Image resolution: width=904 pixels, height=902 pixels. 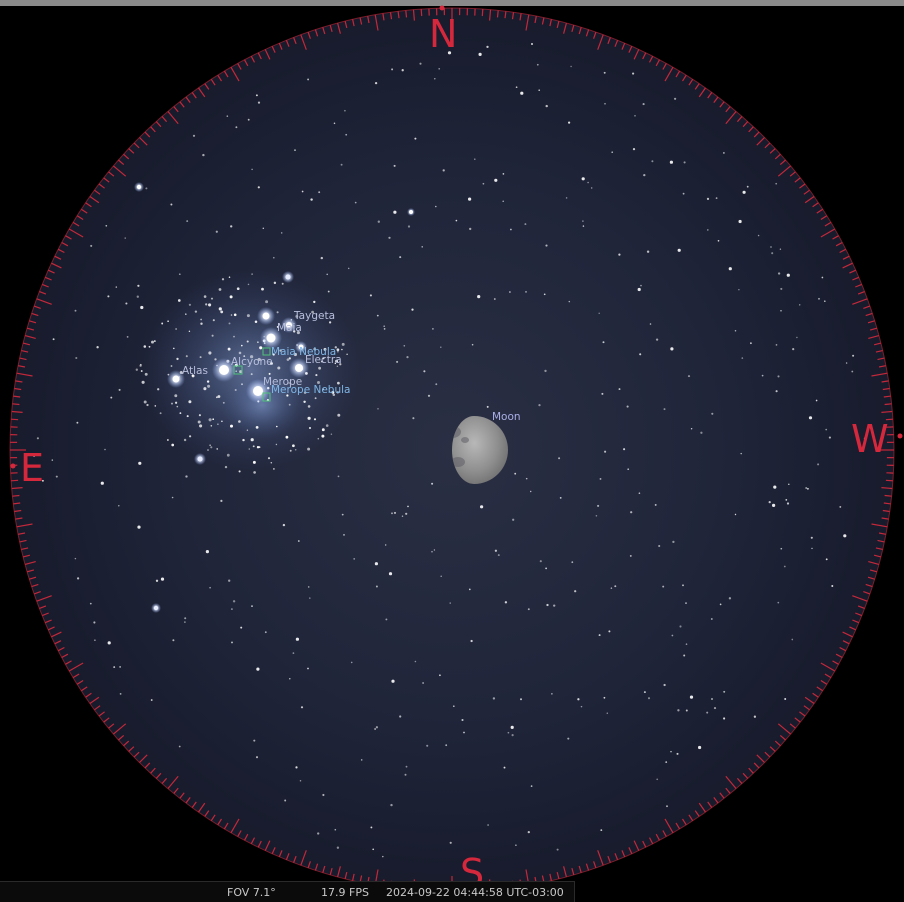 I want to click on star-label-alcyone: Alcyone, so click(x=252, y=362).